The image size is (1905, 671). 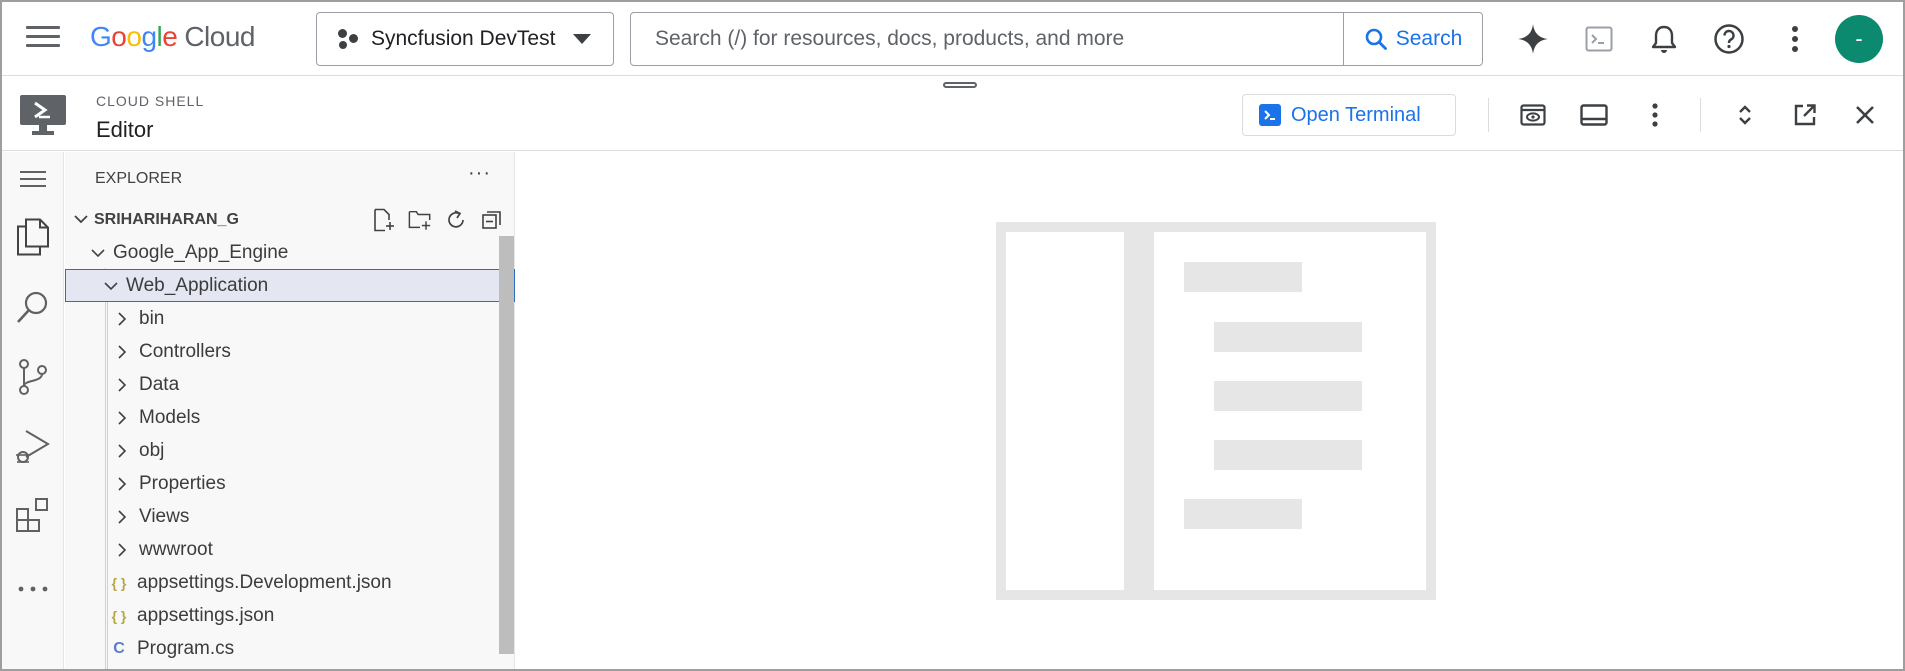 I want to click on web-preview-icon, so click(x=1533, y=115).